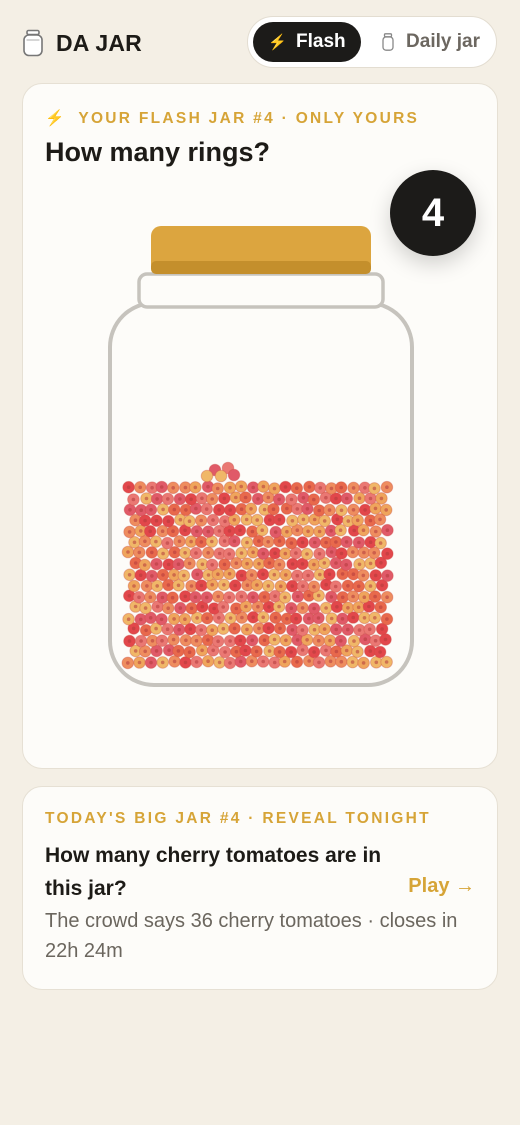 The width and height of the screenshot is (520, 1125). Describe the element at coordinates (99, 42) in the screenshot. I see `app-title: DA JAR` at that location.